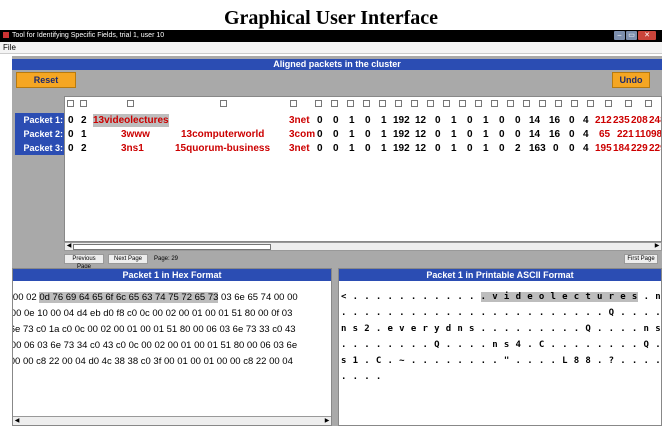 The image size is (662, 426). I want to click on field-cell: 2, so click(84, 148).